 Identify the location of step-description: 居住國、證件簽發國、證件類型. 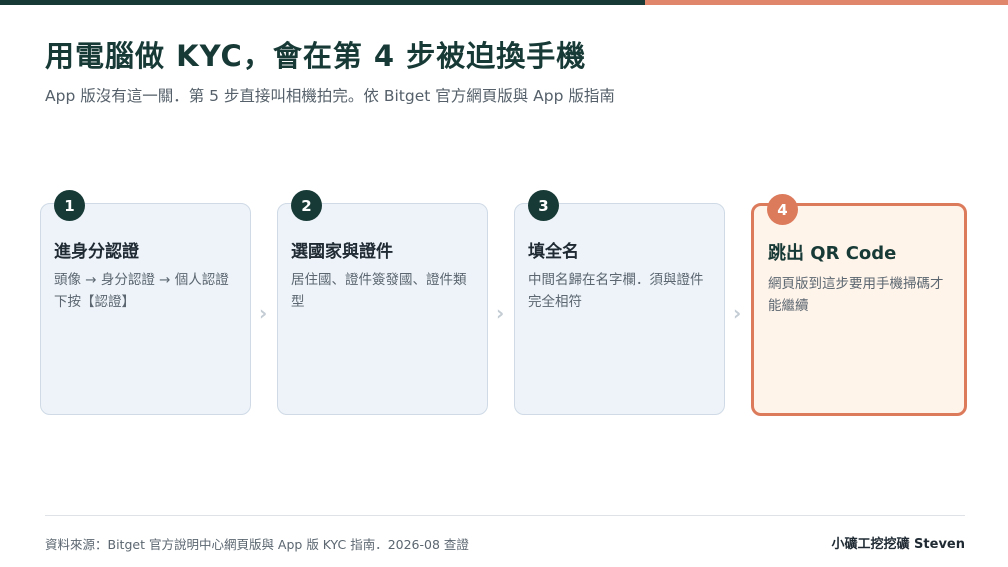
(379, 291).